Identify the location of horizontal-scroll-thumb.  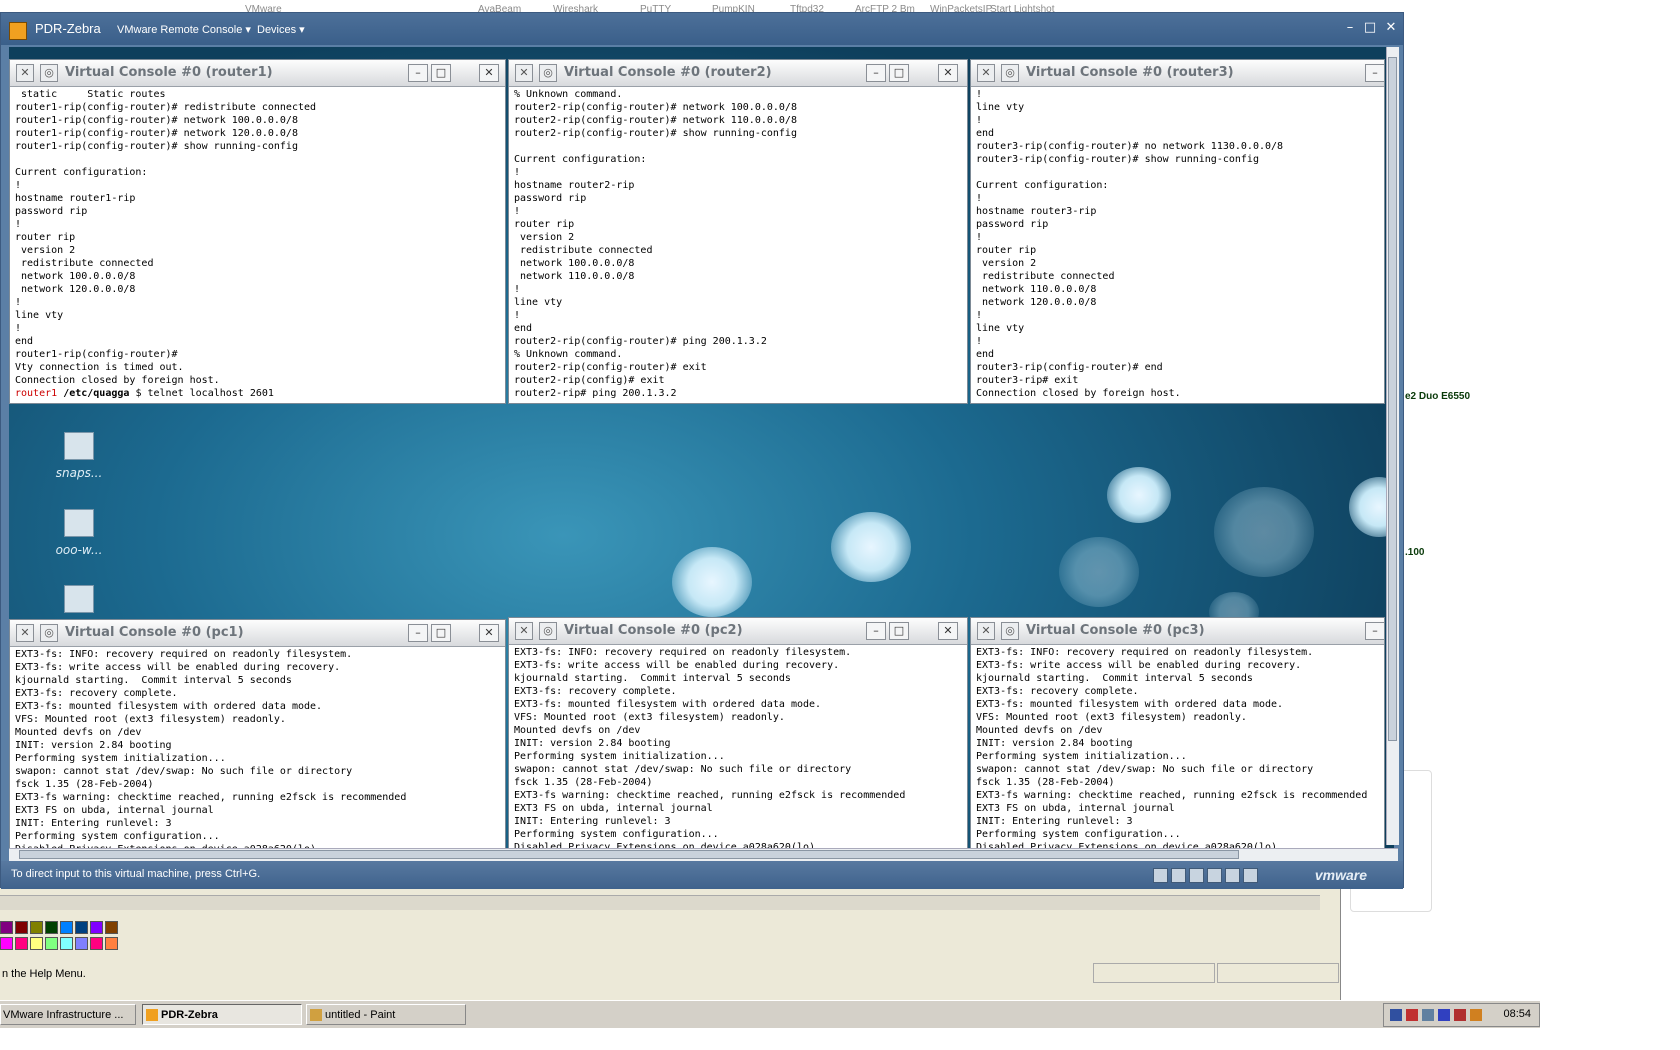
(629, 854).